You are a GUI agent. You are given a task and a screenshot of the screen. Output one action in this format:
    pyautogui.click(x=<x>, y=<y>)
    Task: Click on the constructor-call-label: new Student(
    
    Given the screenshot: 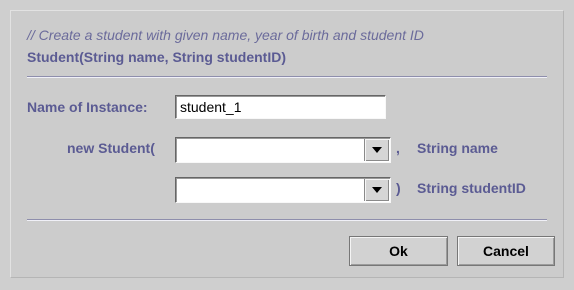 What is the action you would take?
    pyautogui.click(x=111, y=148)
    